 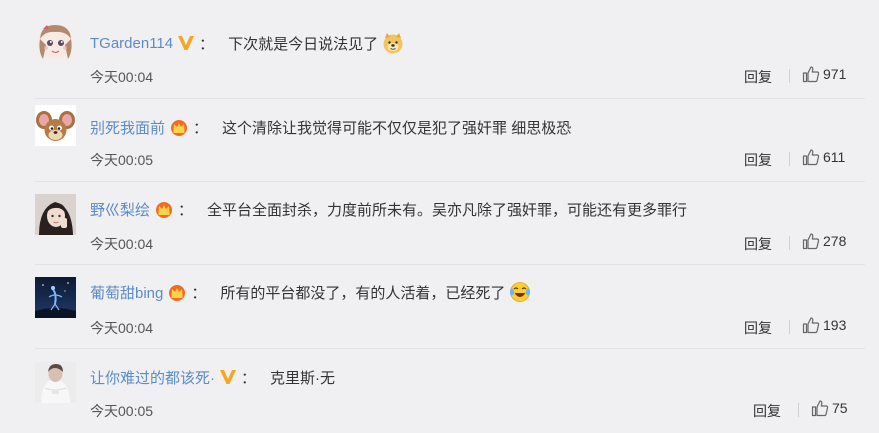 I want to click on laugh-cry-emoji-icon, so click(x=520, y=292).